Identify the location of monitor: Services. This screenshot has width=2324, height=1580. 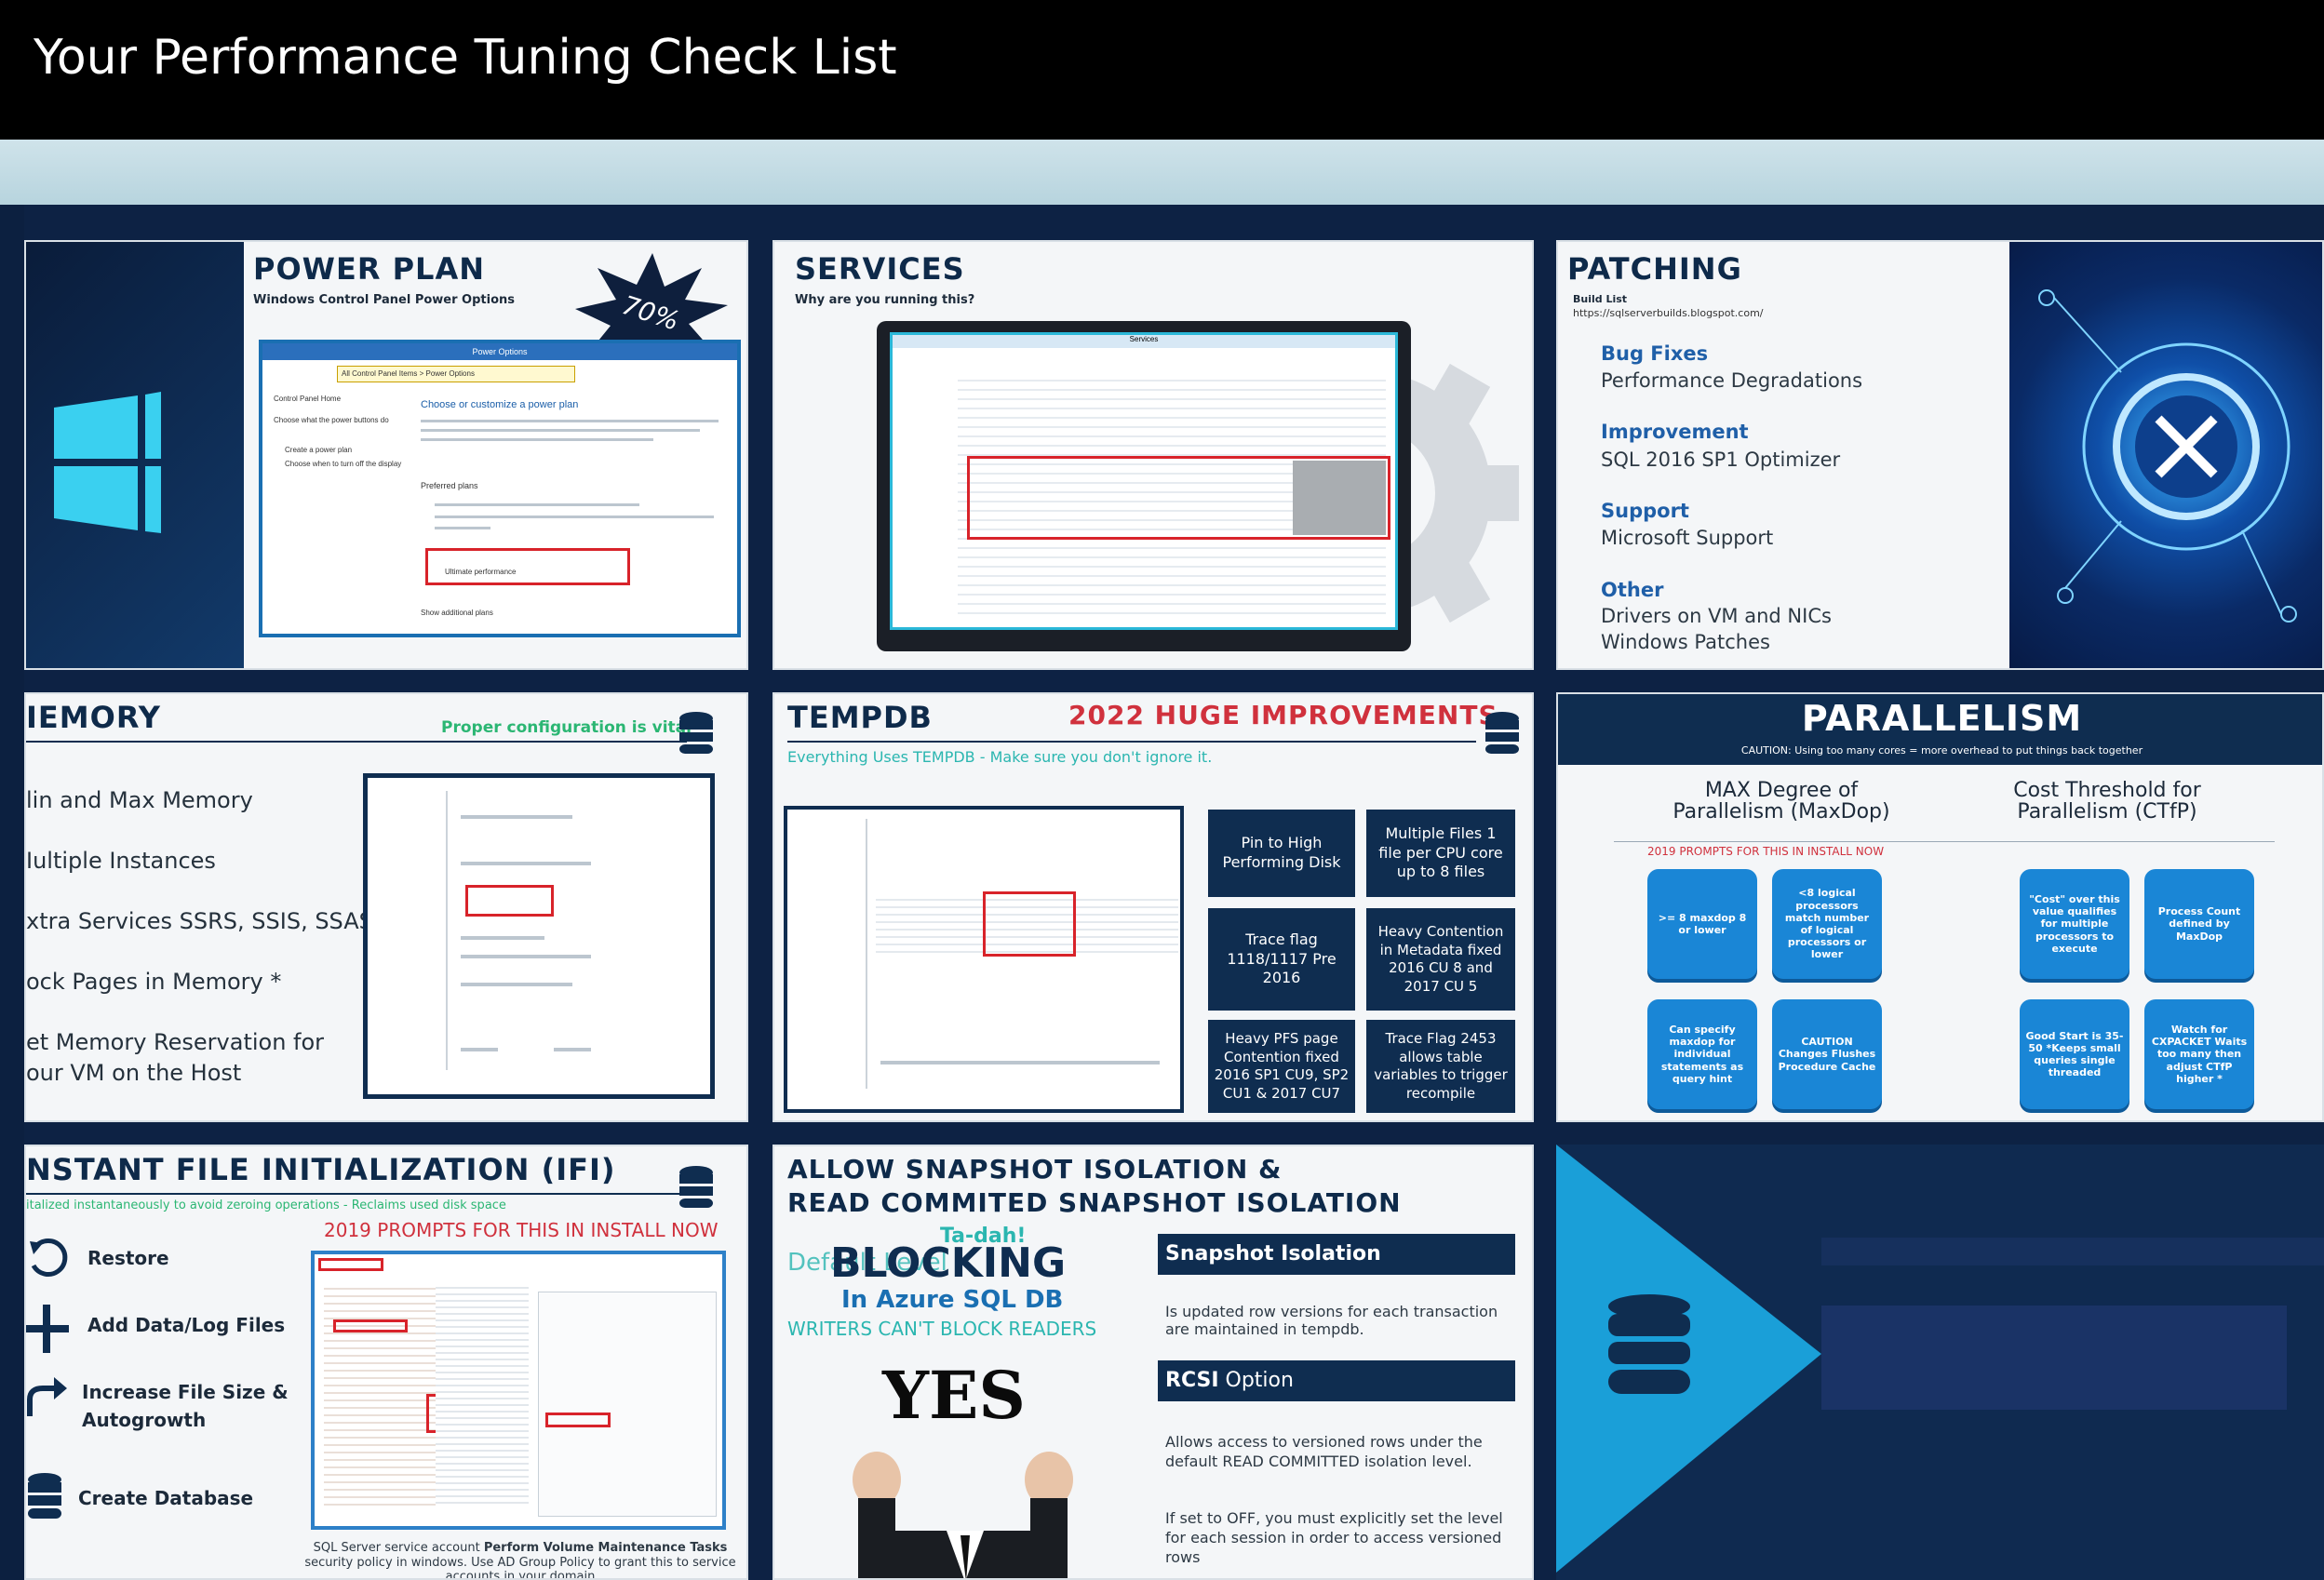
(1144, 486).